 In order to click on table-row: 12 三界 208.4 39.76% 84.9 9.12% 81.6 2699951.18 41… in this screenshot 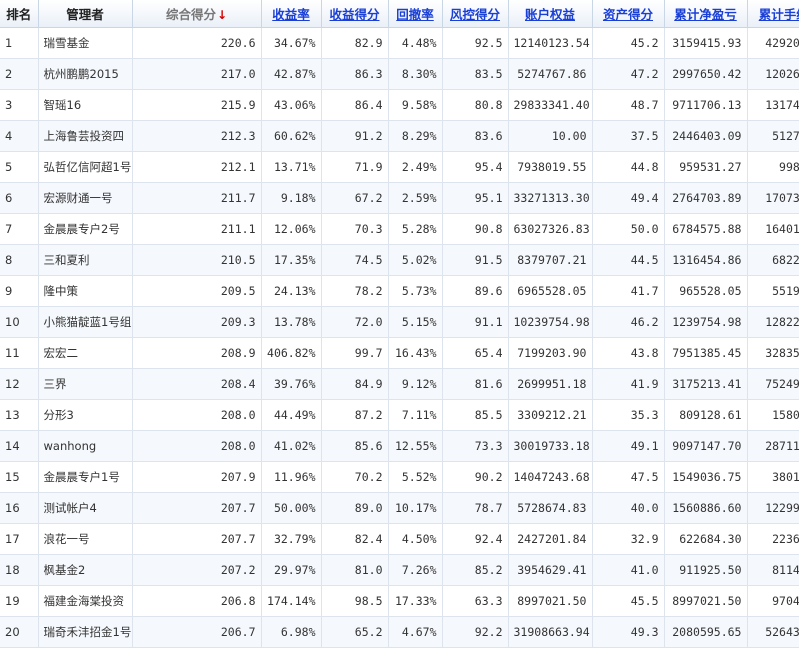, I will do `click(399, 384)`.